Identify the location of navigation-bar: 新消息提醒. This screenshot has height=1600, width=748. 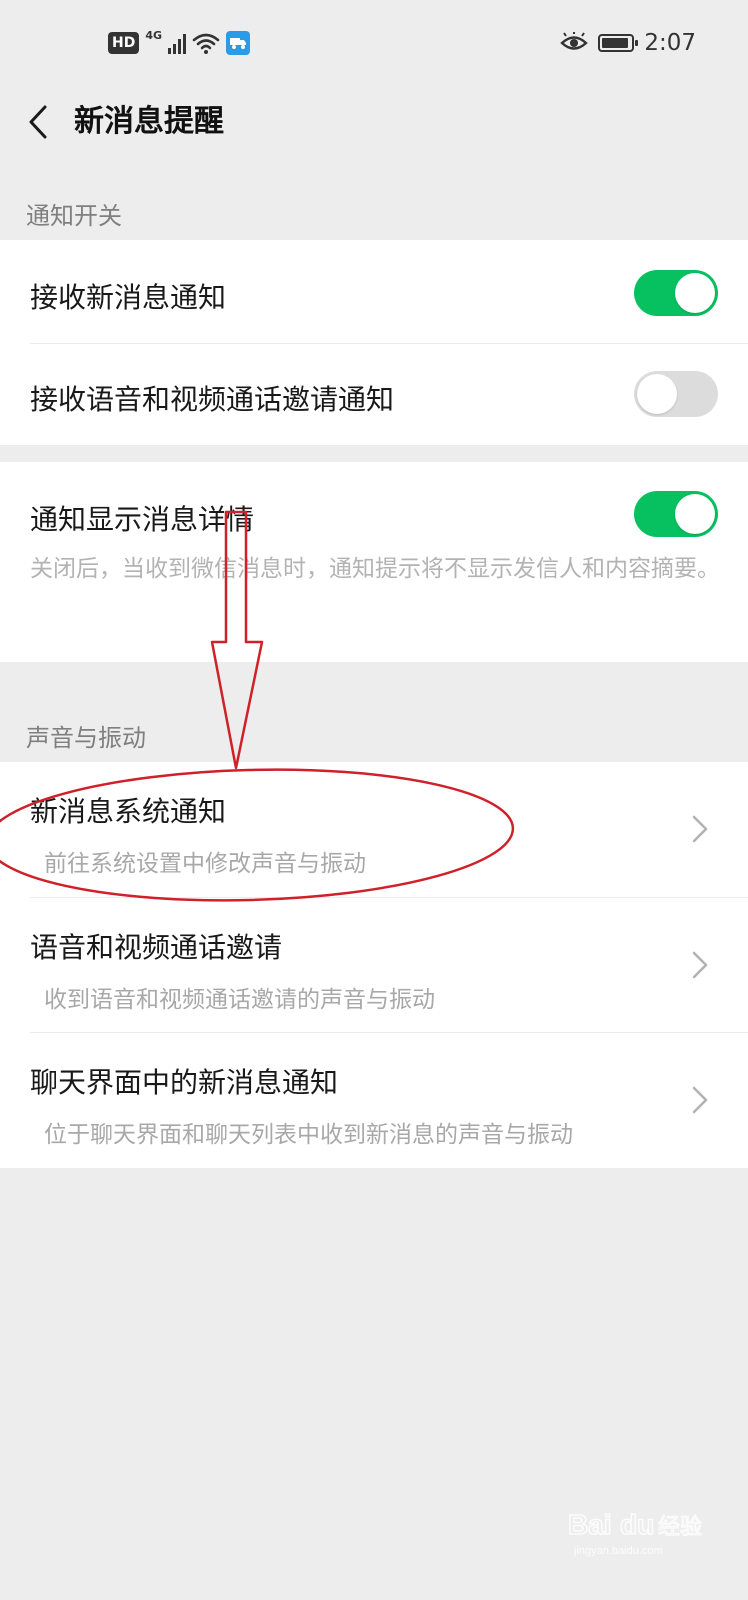
(374, 122).